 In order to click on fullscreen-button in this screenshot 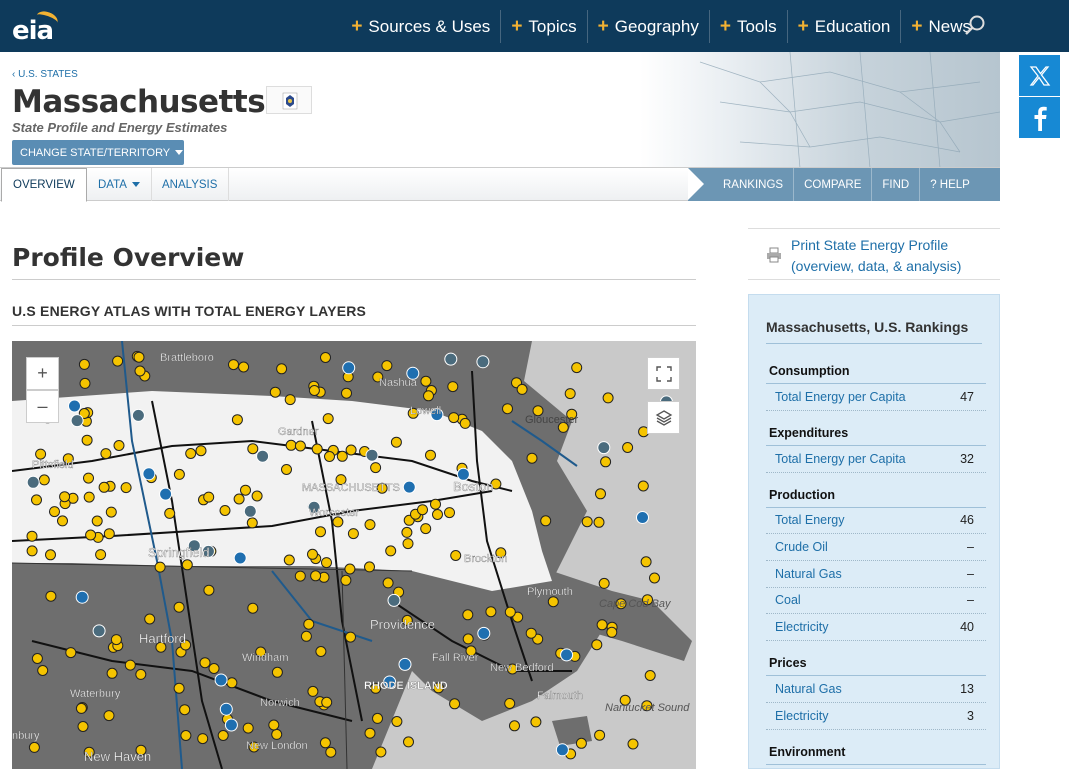, I will do `click(663, 373)`.